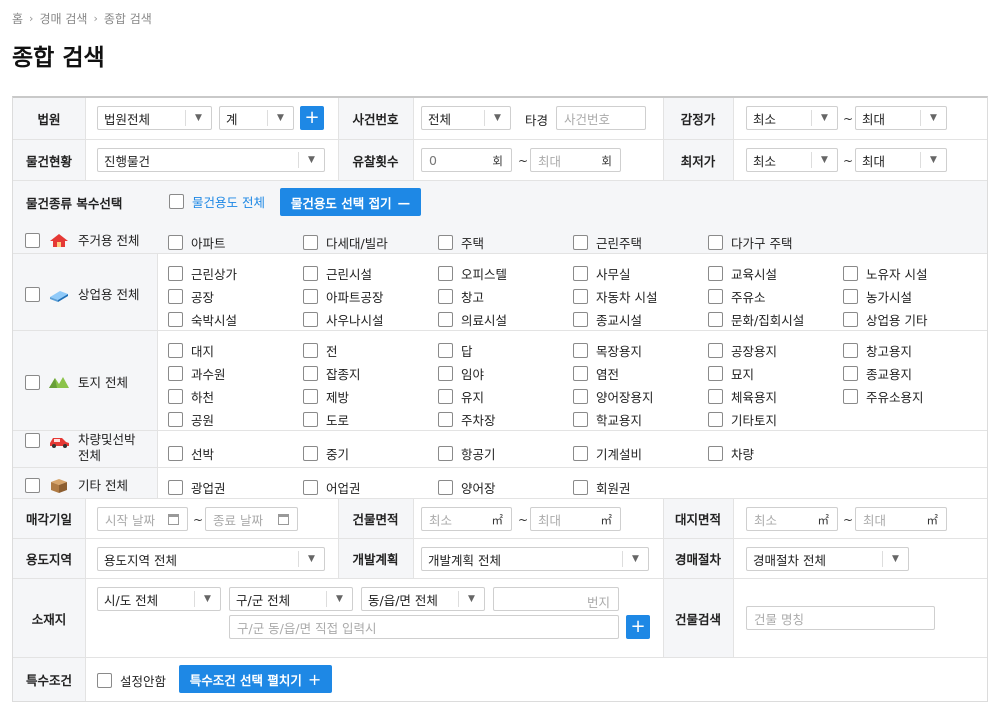 This screenshot has width=996, height=709. What do you see at coordinates (535, 559) in the screenshot?
I see `dev-plan-select: 개발계획 전체 ▼` at bounding box center [535, 559].